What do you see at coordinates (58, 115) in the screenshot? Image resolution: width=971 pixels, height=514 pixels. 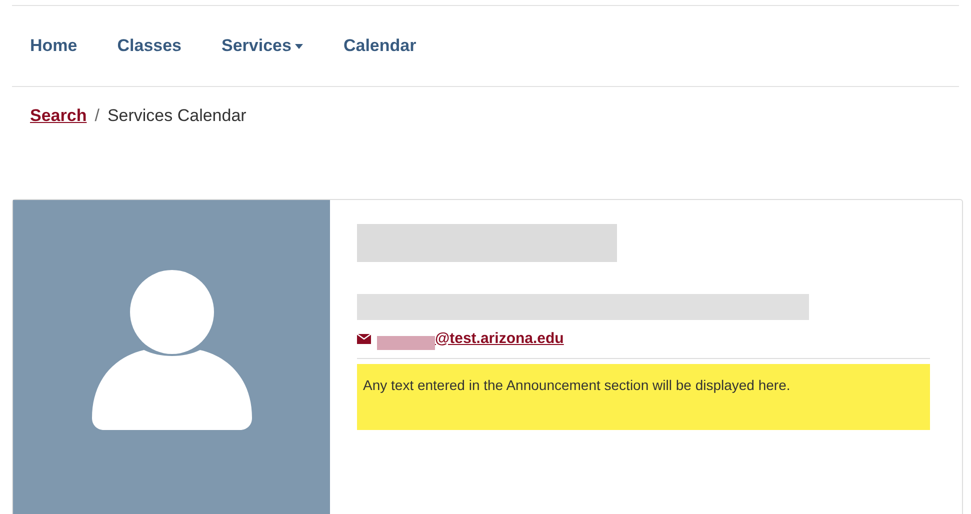 I see `breadcrumb-link: Search` at bounding box center [58, 115].